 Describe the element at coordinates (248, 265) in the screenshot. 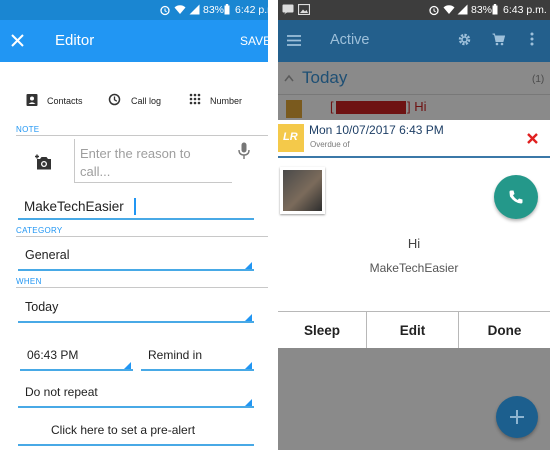

I see `category-dropdown-icon` at that location.